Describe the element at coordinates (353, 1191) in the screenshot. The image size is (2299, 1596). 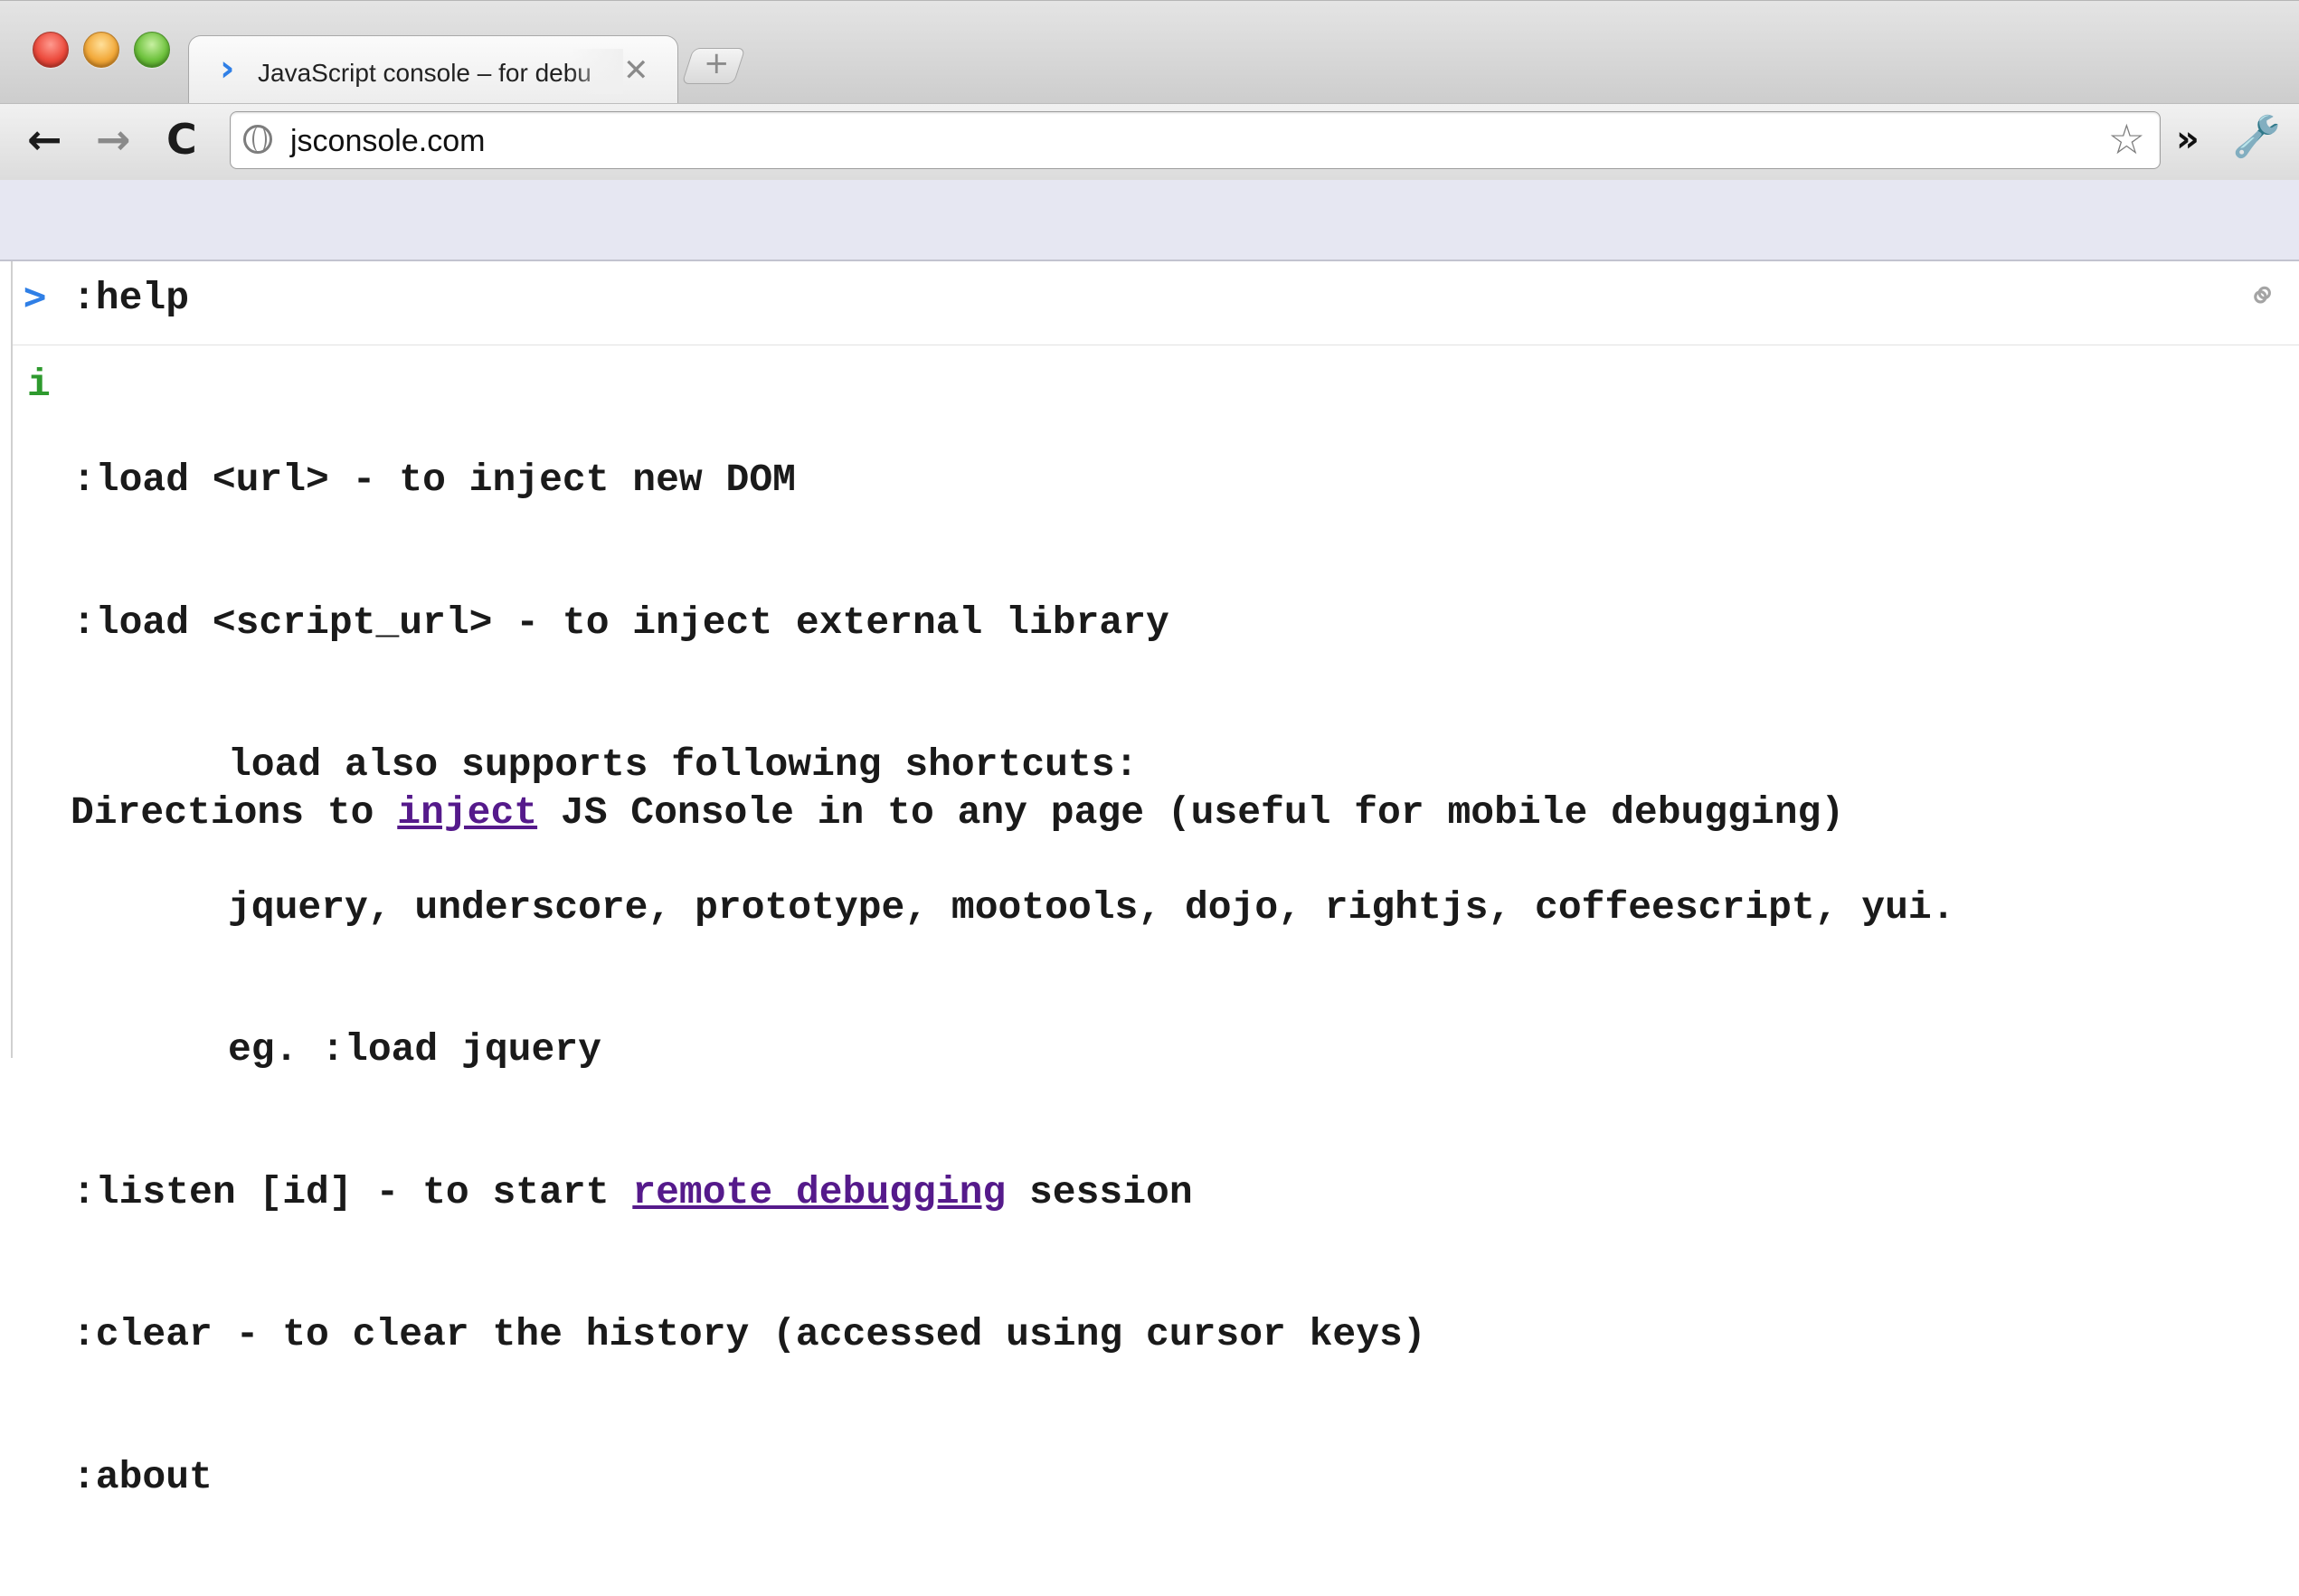
I see `listen-text: :listen [id] - to start` at that location.